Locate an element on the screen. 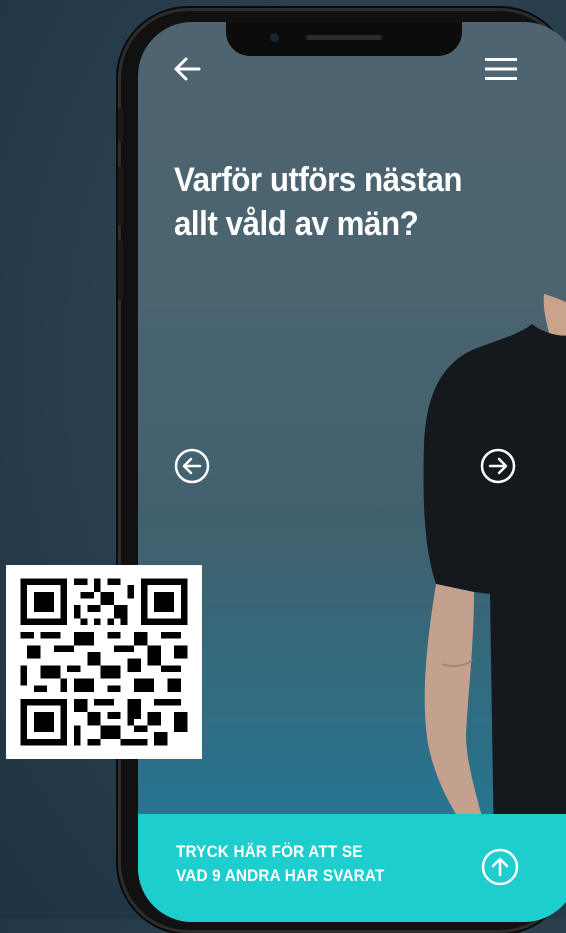 Image resolution: width=566 pixels, height=933 pixels. headline-line-1: Varför utförs nästan is located at coordinates (318, 180).